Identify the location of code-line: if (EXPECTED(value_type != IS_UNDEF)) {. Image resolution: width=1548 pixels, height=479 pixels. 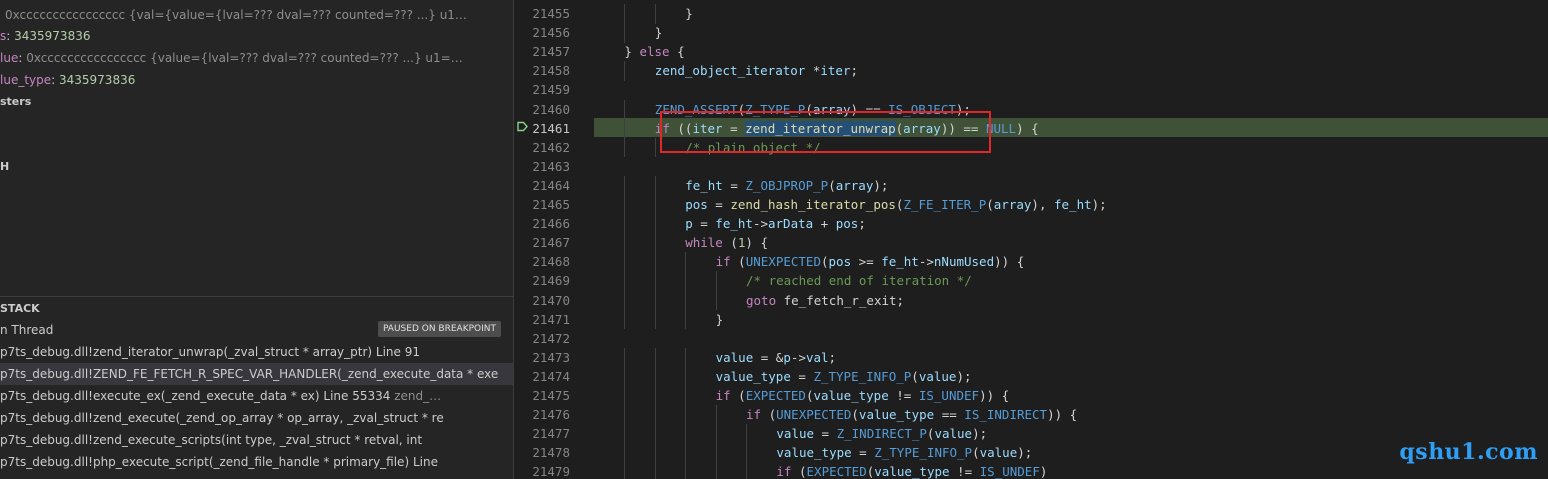
(863, 395).